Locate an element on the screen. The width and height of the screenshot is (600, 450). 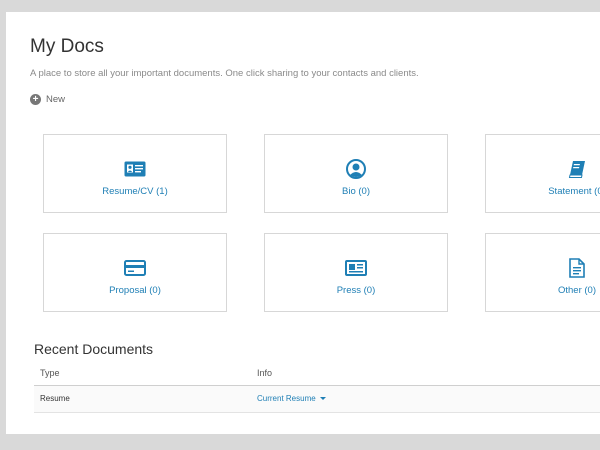
newspaper-icon is located at coordinates (356, 268).